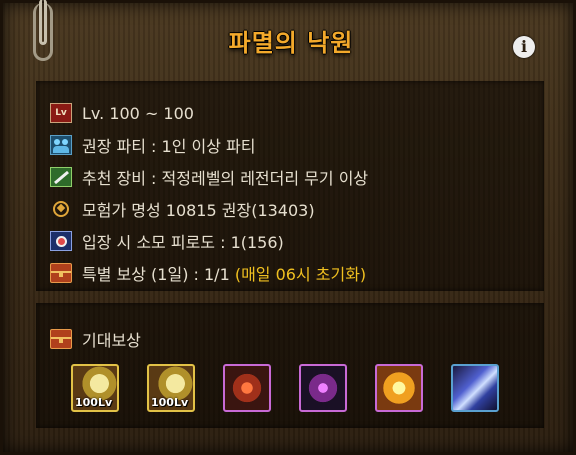  I want to click on purple-claw-icon, so click(323, 388).